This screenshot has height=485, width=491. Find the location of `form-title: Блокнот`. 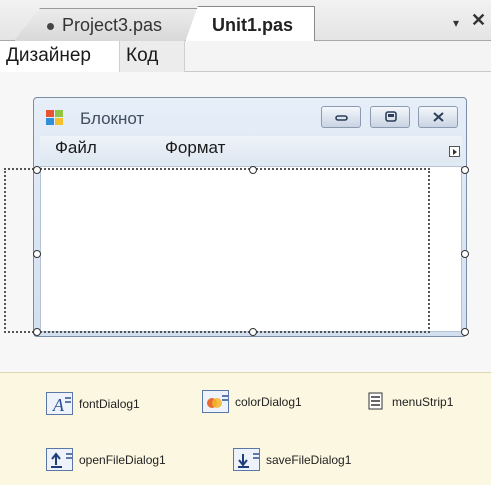

form-title: Блокнот is located at coordinates (112, 118).